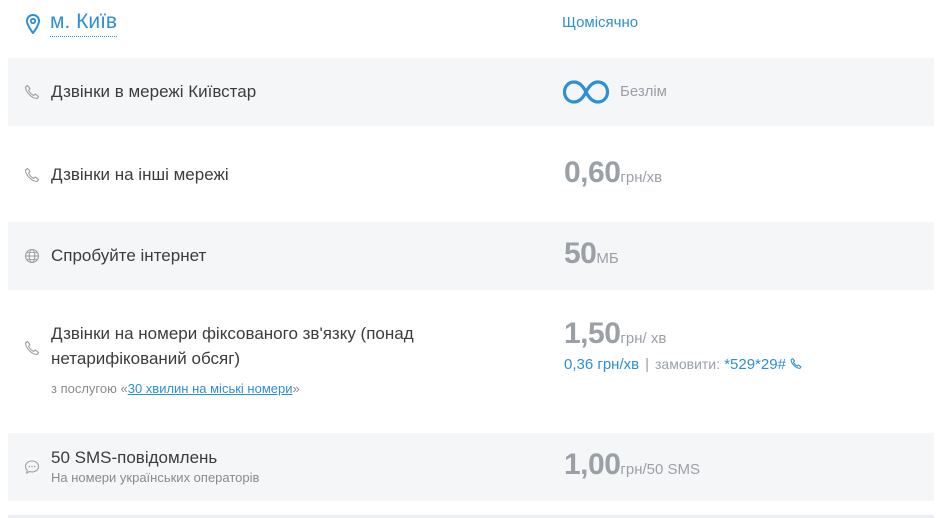 This screenshot has height=518, width=942. Describe the element at coordinates (602, 364) in the screenshot. I see `alt-price: 0,36 грн/хв` at that location.